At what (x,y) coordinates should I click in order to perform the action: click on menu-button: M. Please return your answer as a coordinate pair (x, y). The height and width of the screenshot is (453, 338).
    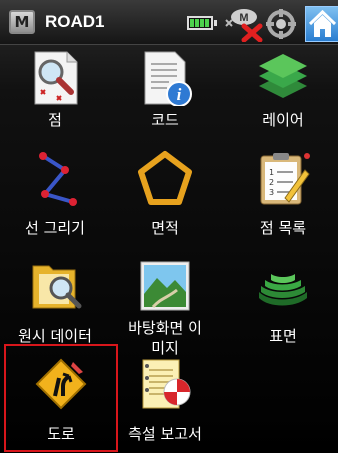
    Looking at the image, I should click on (22, 22).